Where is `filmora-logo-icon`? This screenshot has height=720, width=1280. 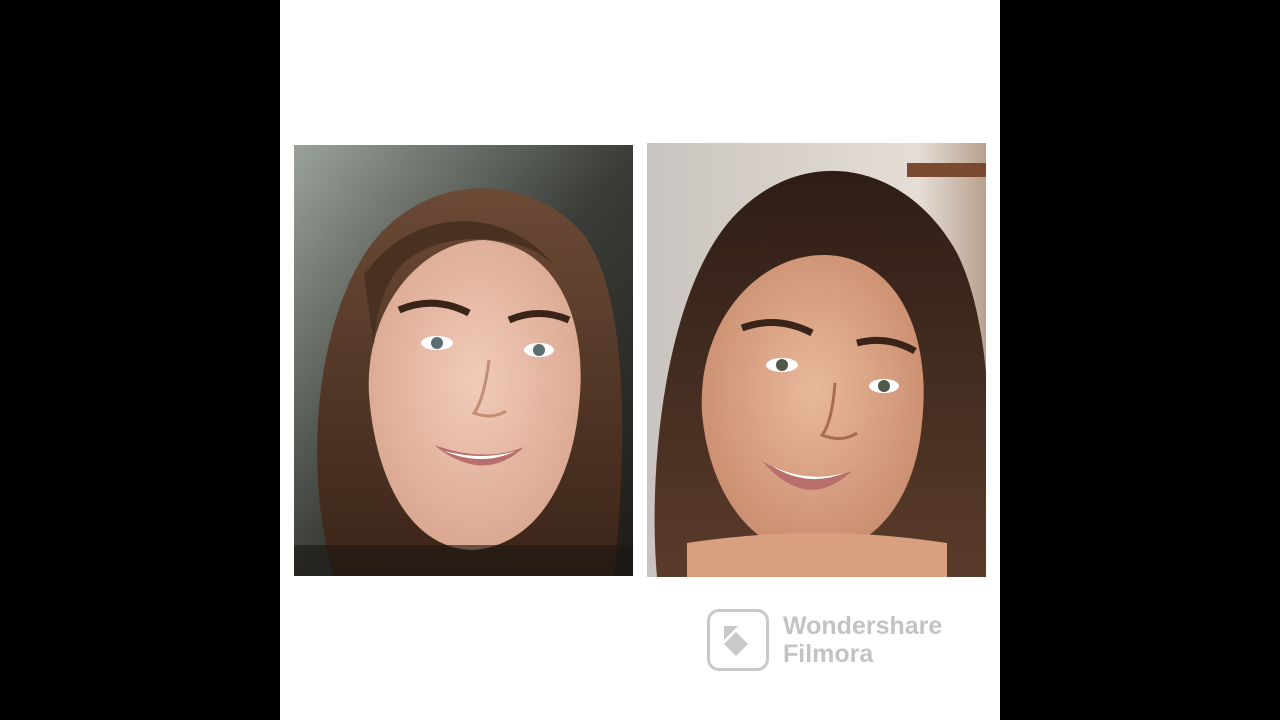
filmora-logo-icon is located at coordinates (738, 640).